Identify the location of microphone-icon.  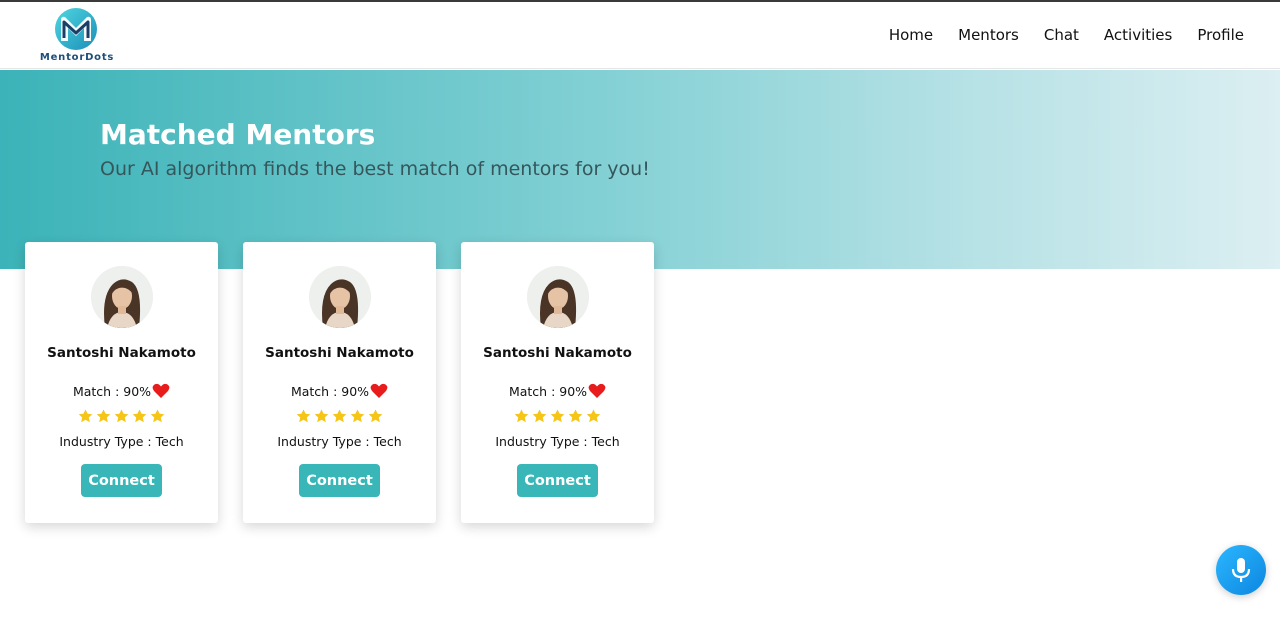
(1241, 570).